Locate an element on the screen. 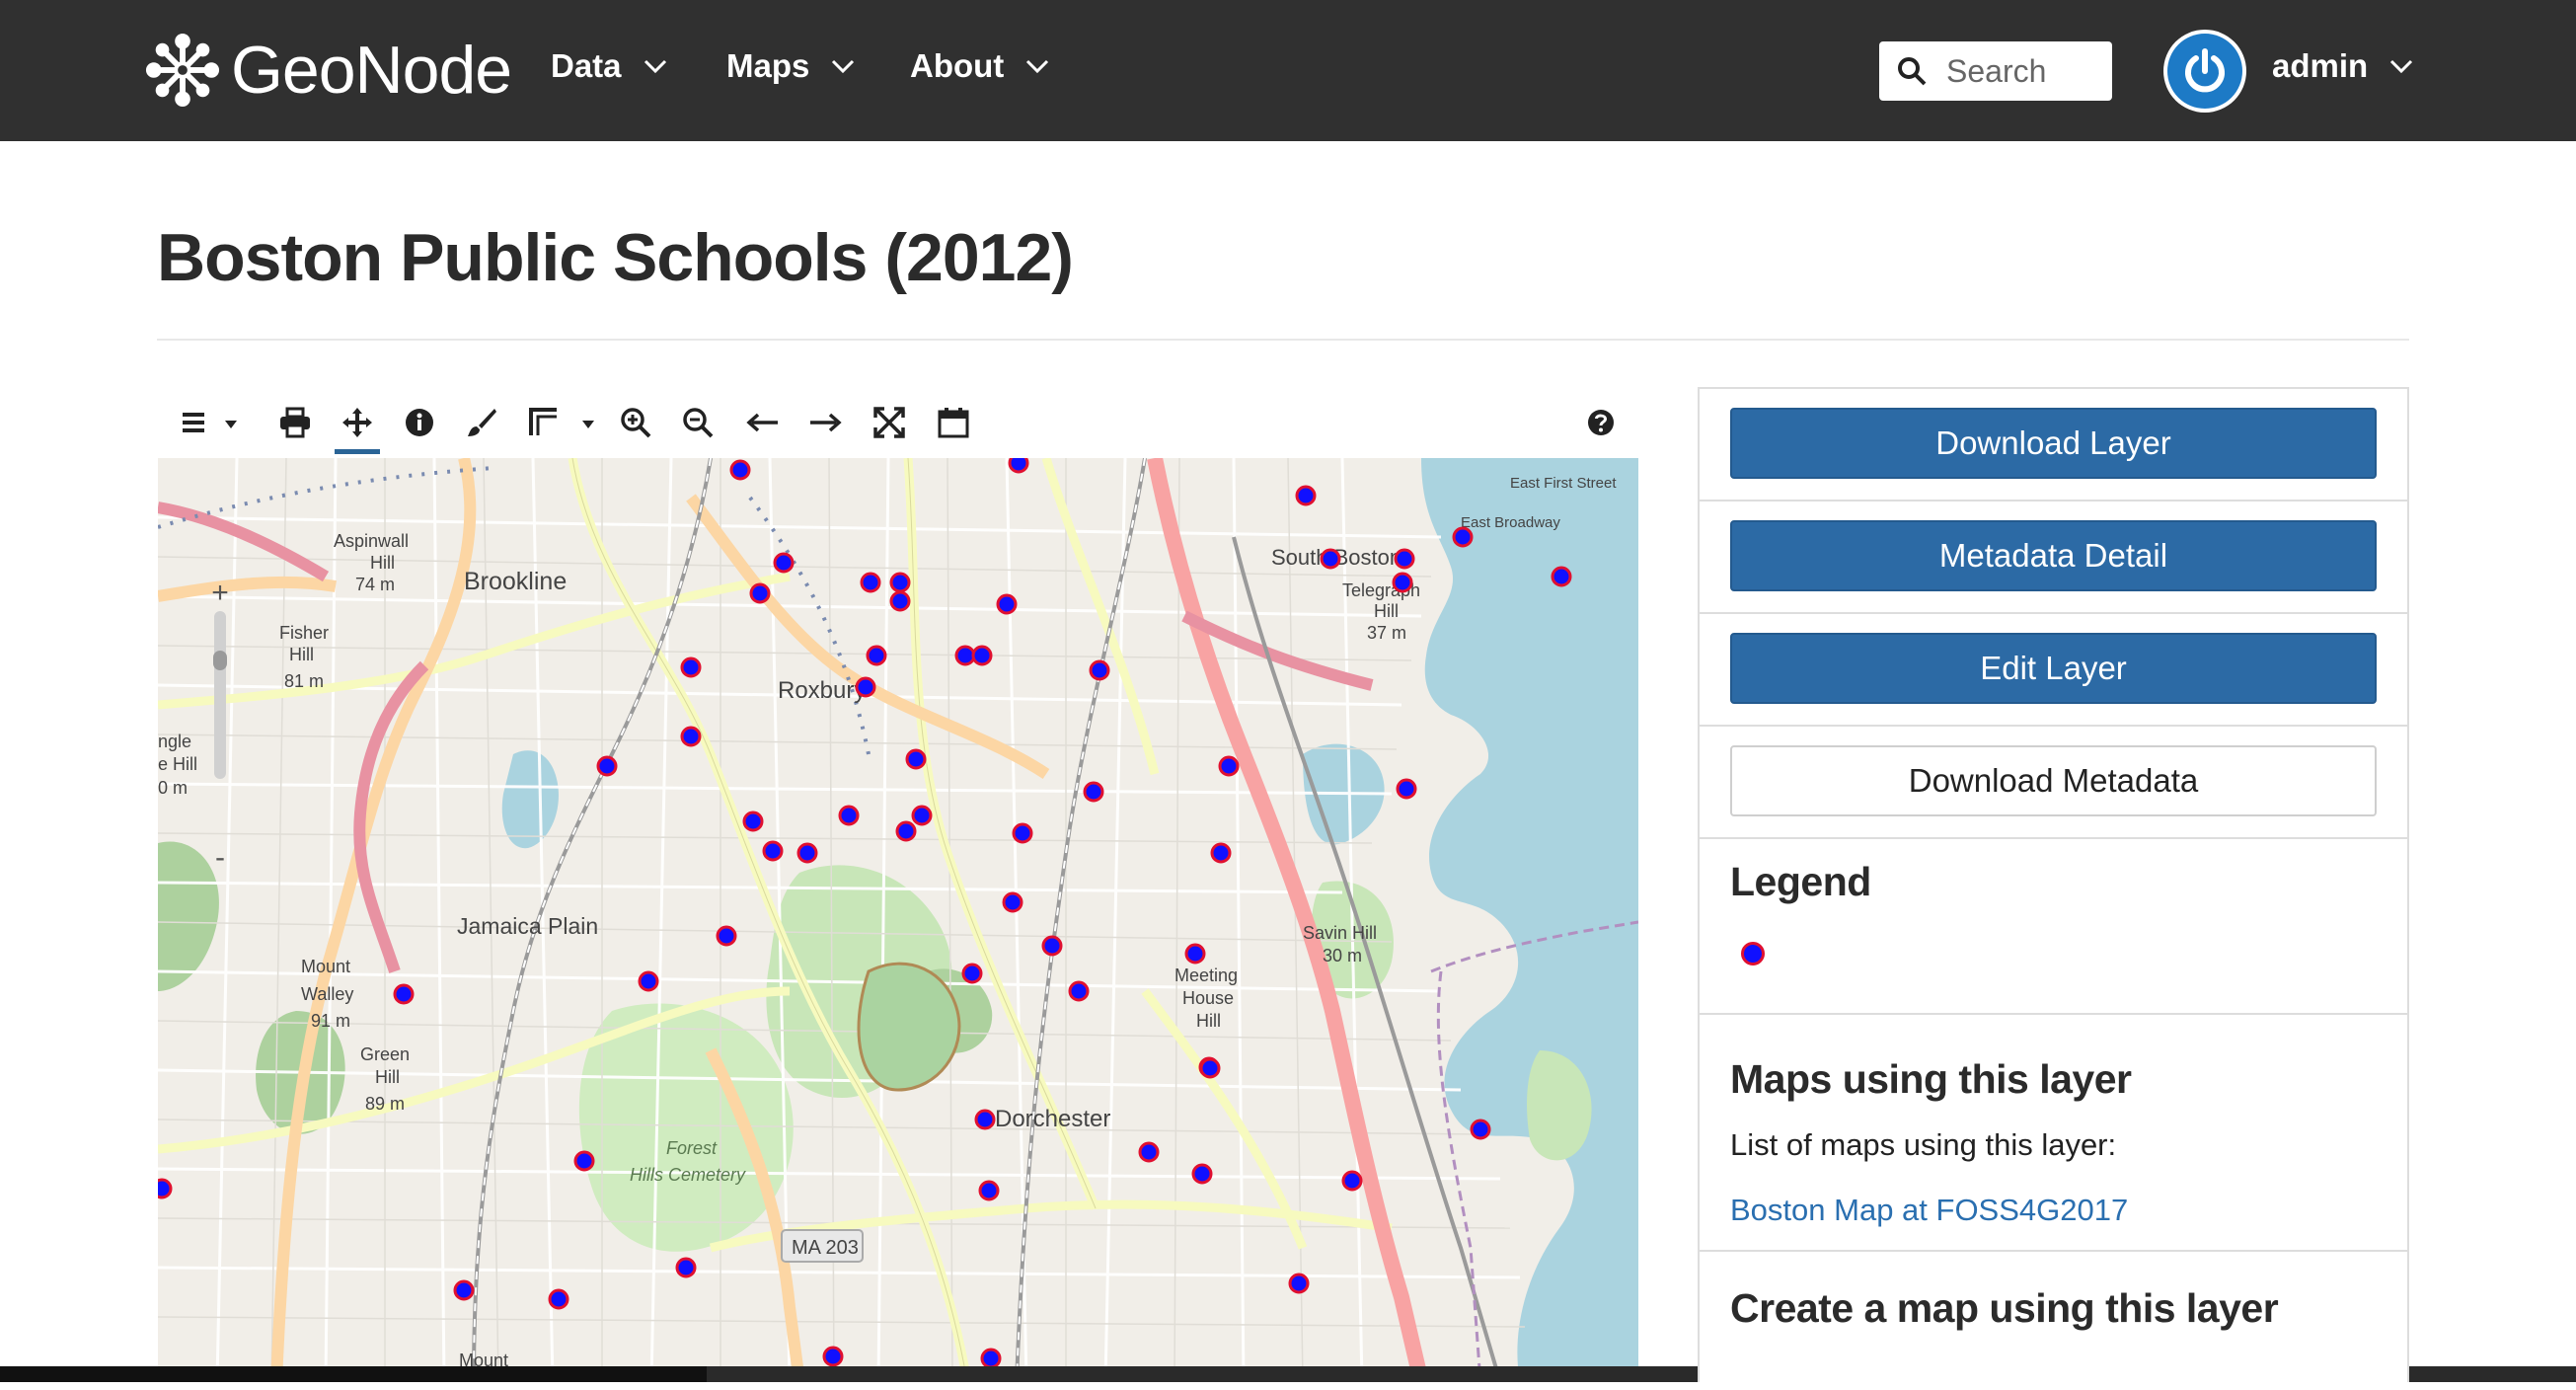 The width and height of the screenshot is (2576, 1390). brand-logo: GeoNode is located at coordinates (328, 70).